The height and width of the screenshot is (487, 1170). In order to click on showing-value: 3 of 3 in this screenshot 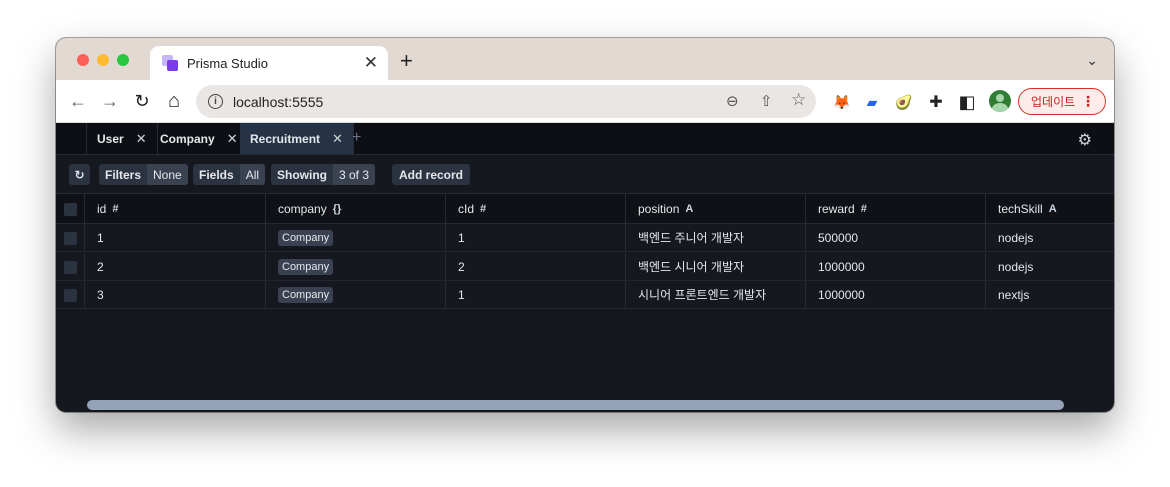, I will do `click(354, 174)`.